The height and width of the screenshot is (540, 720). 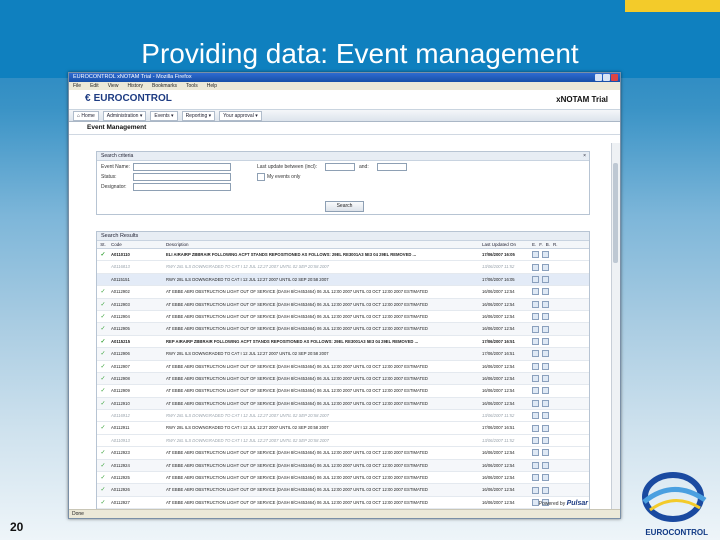 What do you see at coordinates (344, 206) in the screenshot?
I see `search-button: Search` at bounding box center [344, 206].